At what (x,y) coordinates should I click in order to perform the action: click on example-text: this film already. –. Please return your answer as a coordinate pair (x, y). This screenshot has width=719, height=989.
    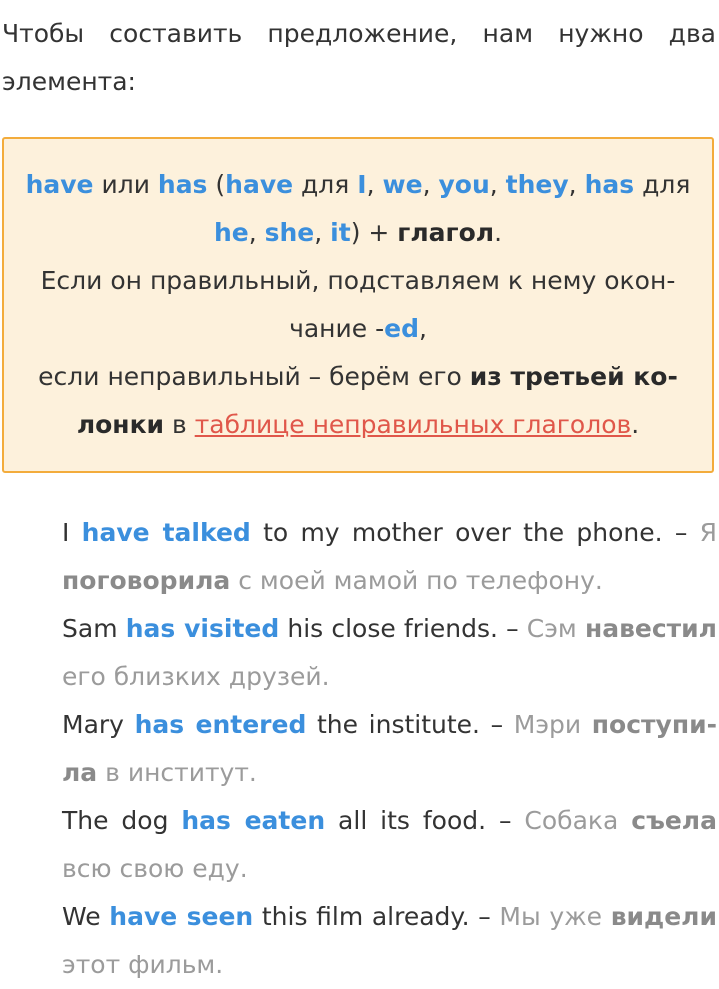
    Looking at the image, I should click on (376, 916).